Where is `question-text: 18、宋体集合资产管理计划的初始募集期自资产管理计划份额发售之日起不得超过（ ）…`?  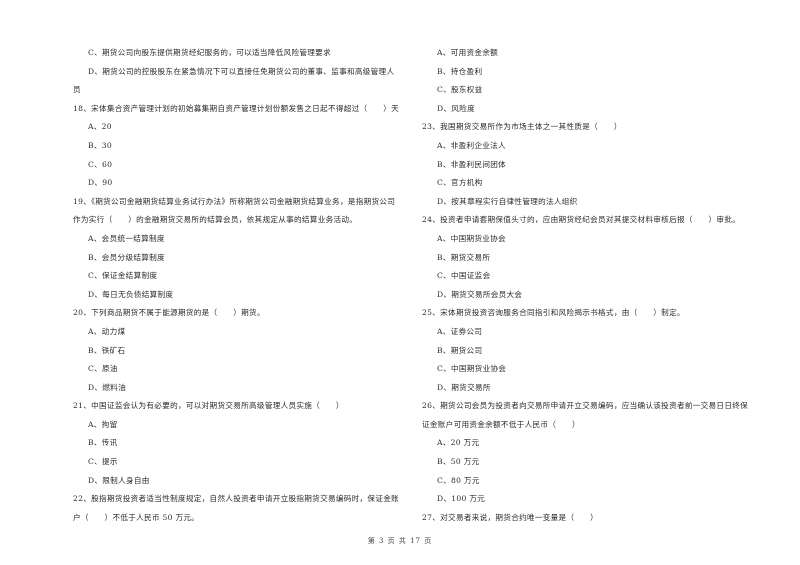 question-text: 18、宋体集合资产管理计划的初始募集期自资产管理计划份额发售之日起不得超过（ ）… is located at coordinates (236, 108).